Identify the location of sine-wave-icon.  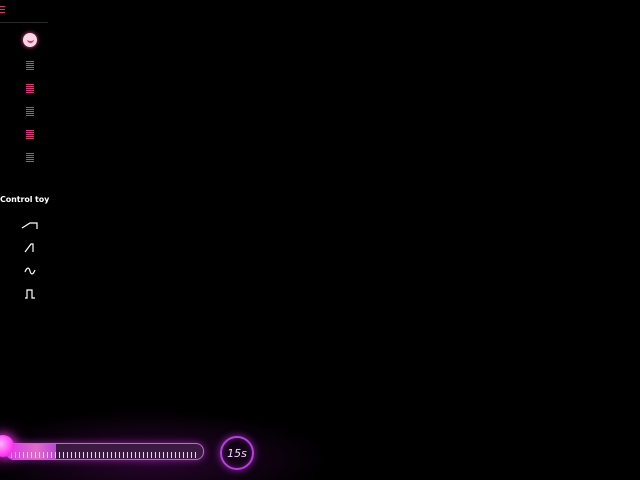
(30, 271).